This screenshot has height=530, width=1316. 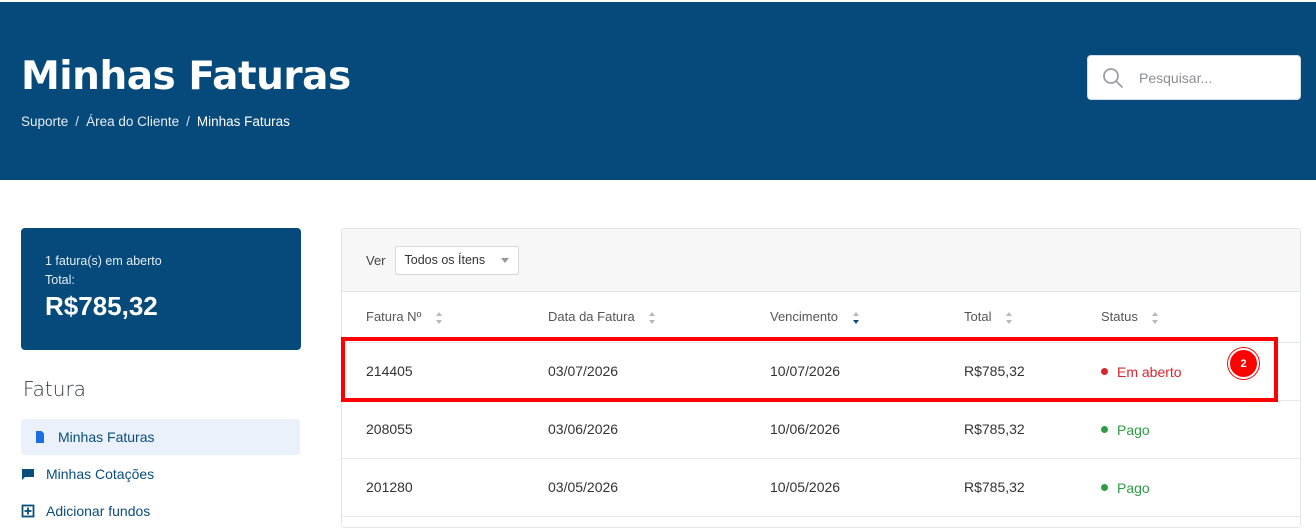 I want to click on invoice-number: 201280, so click(x=445, y=487).